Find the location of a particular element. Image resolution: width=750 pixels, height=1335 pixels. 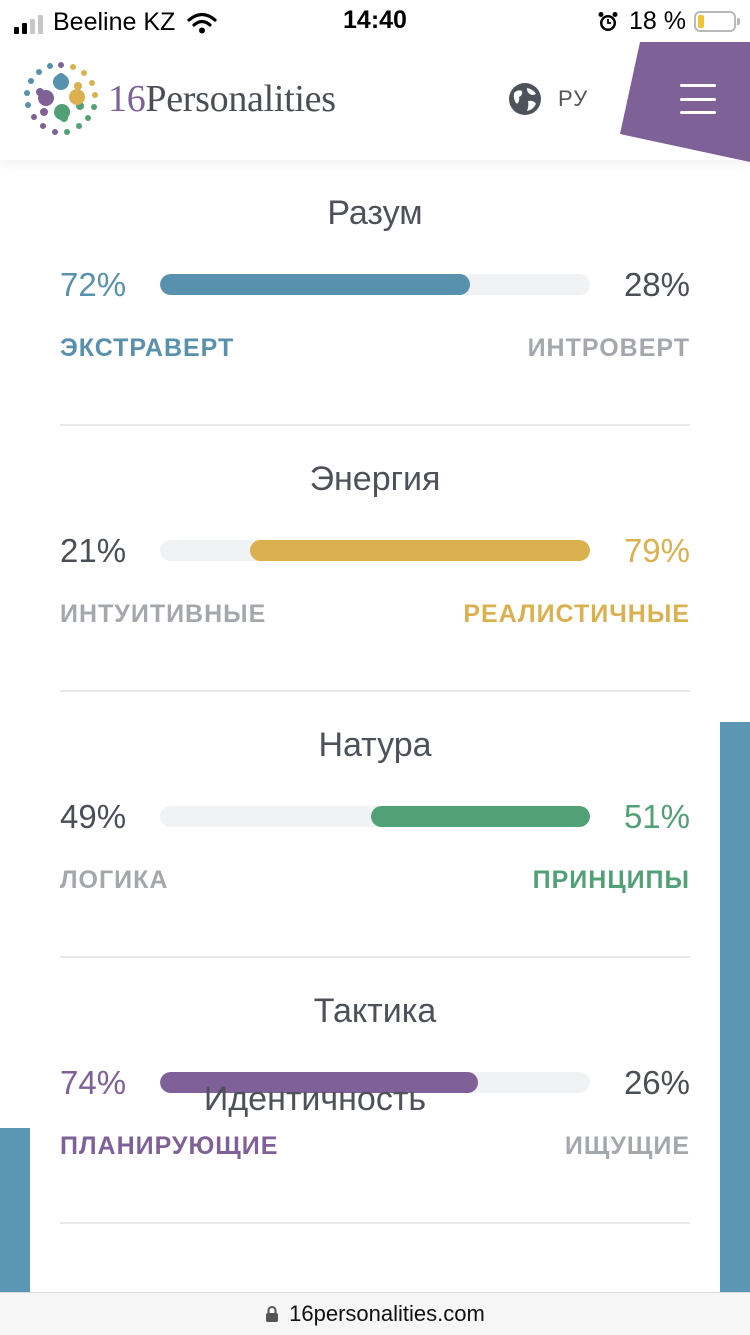

url-text: 16personalities.com is located at coordinates (387, 1313).